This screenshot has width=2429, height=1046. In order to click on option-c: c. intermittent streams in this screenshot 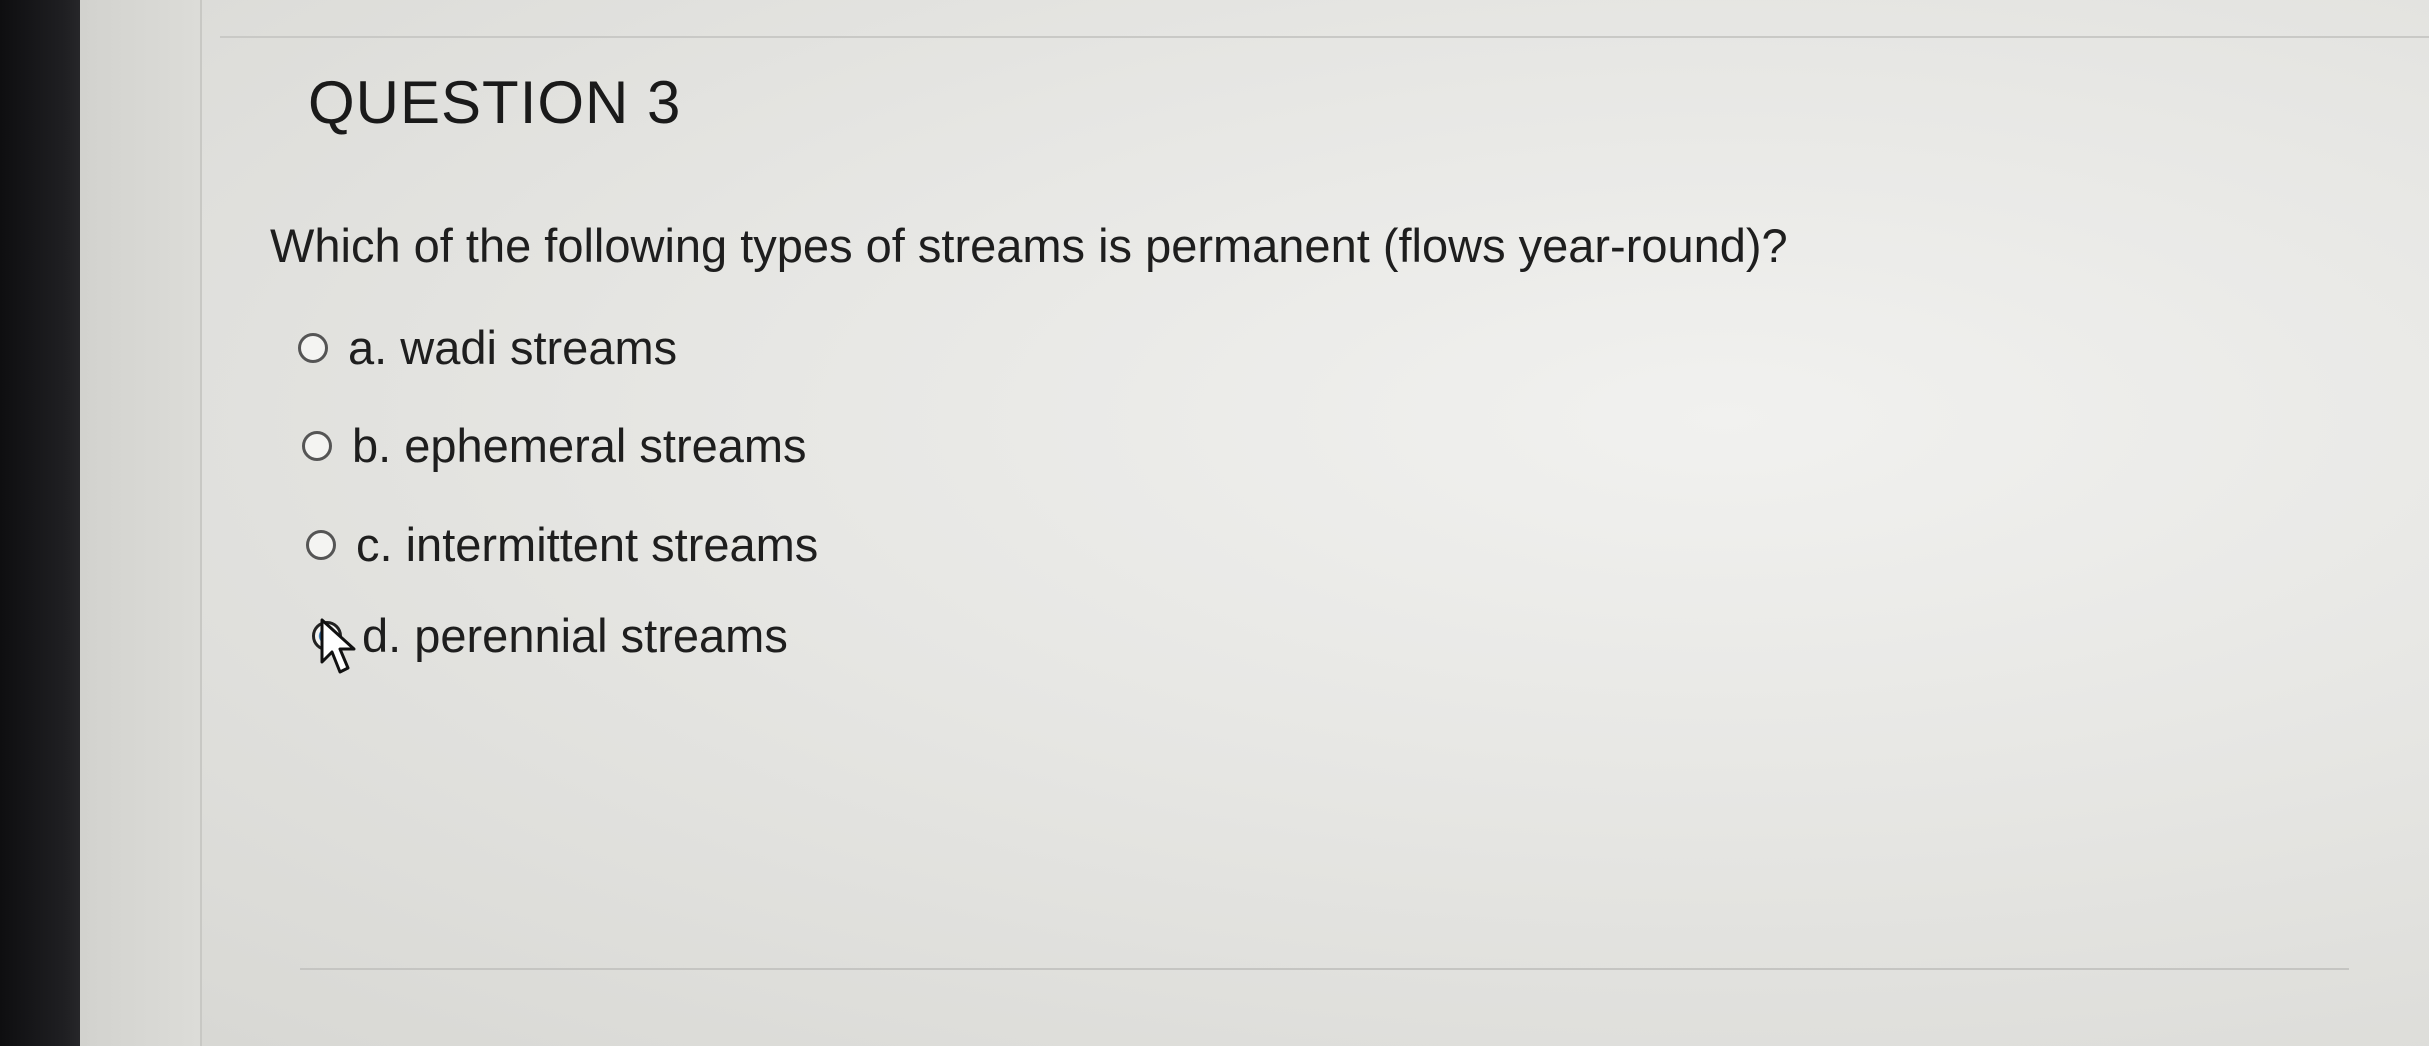, I will do `click(562, 544)`.